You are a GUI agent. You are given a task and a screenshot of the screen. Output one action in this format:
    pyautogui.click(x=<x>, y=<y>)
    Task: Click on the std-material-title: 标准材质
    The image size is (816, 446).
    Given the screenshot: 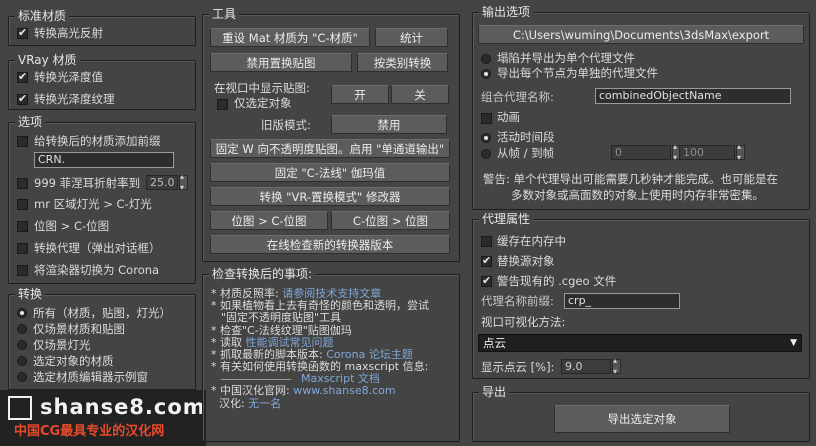 What is the action you would take?
    pyautogui.click(x=42, y=16)
    